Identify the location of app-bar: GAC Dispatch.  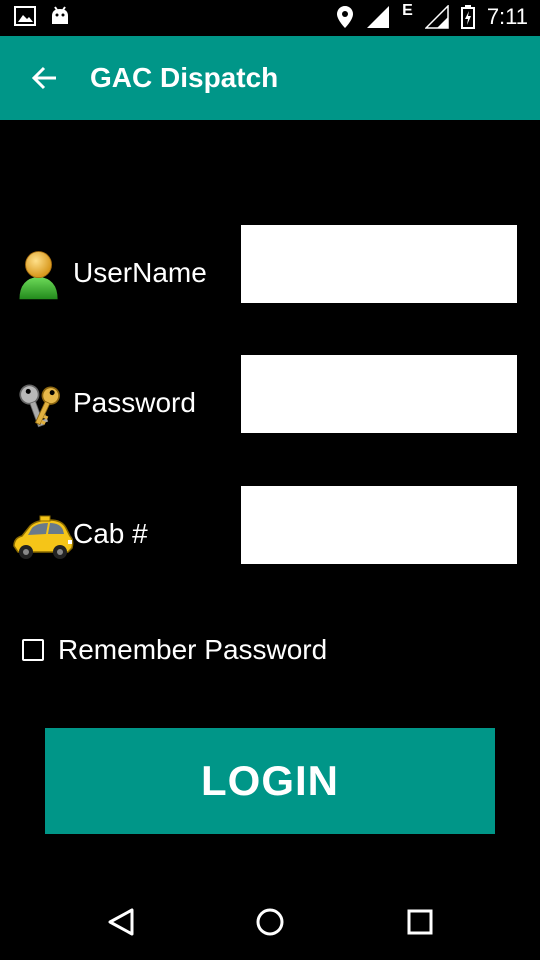
(270, 78).